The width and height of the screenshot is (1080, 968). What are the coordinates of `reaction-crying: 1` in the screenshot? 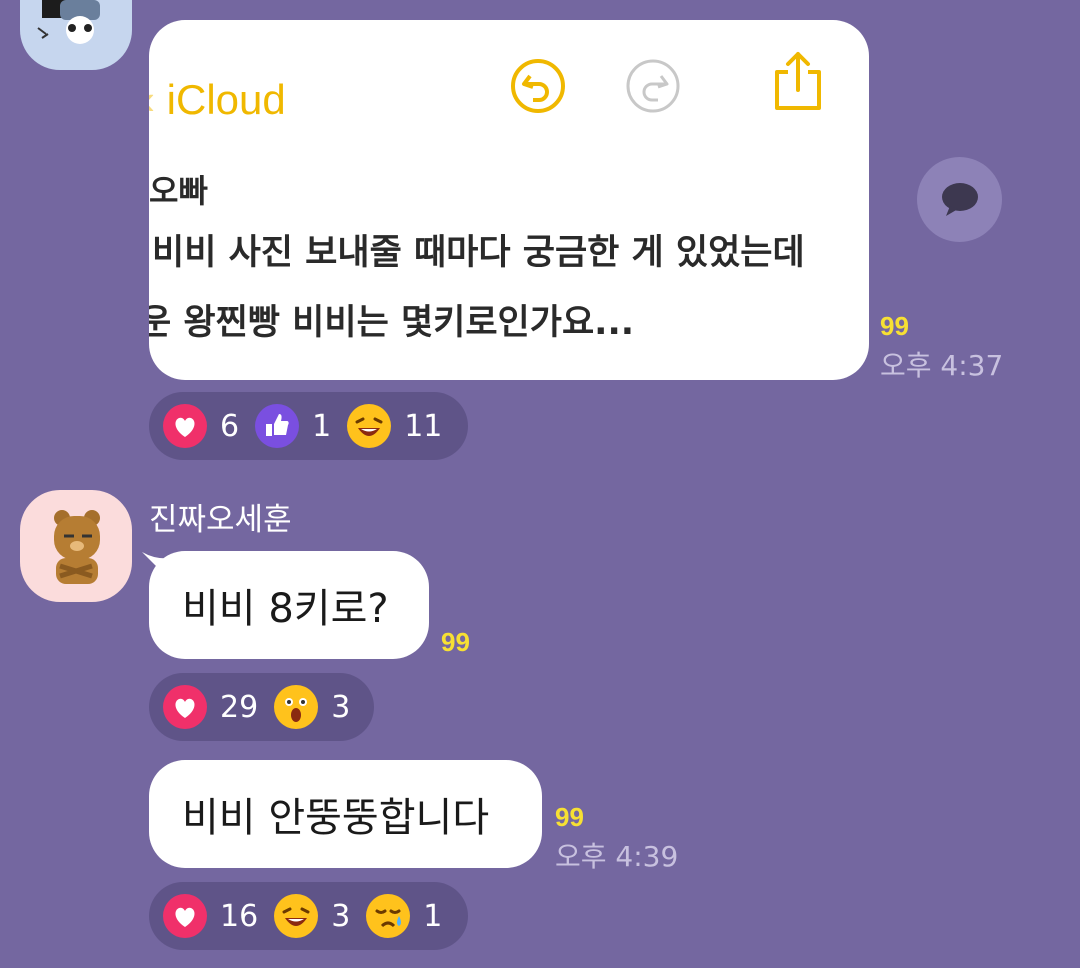 It's located at (404, 916).